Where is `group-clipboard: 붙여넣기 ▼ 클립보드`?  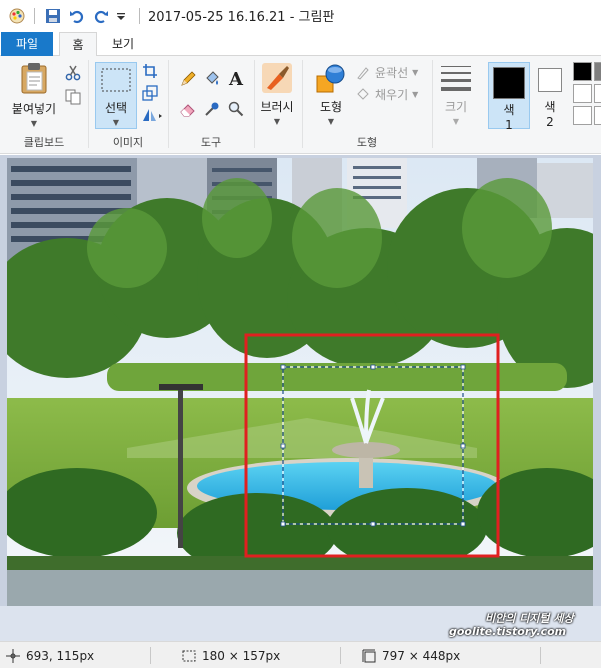
group-clipboard: 붙여넣기 ▼ 클립보드 is located at coordinates (44, 104).